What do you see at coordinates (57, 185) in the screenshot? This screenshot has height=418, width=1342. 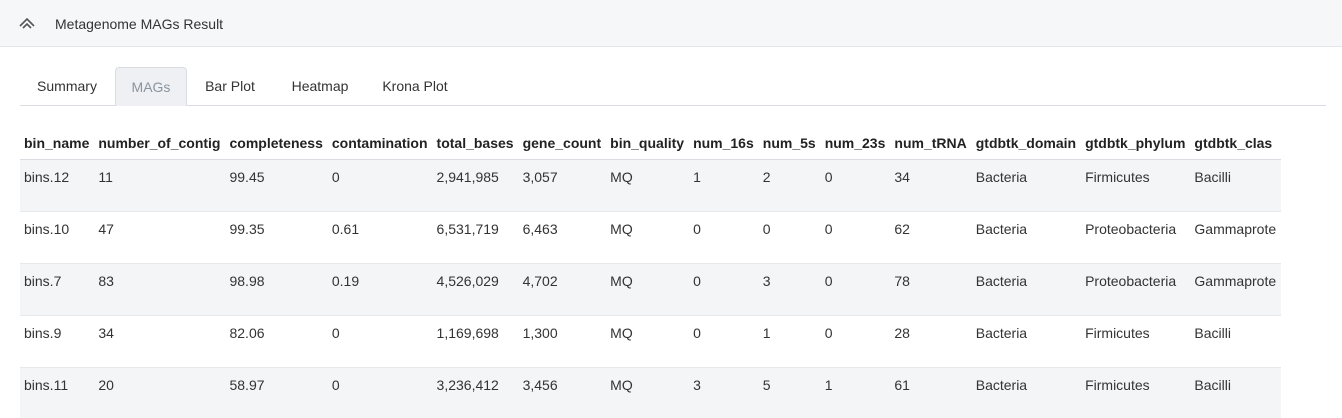 I see `table-cell-bin-name: bins.12` at bounding box center [57, 185].